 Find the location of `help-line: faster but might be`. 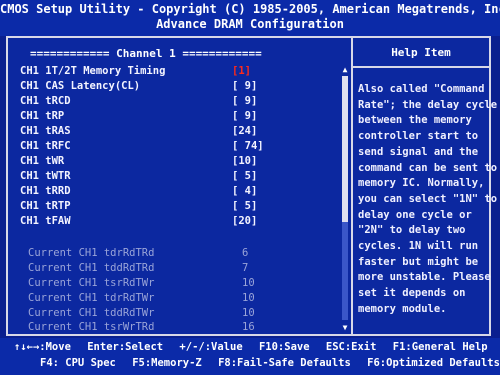

help-line: faster but might be is located at coordinates (418, 261).